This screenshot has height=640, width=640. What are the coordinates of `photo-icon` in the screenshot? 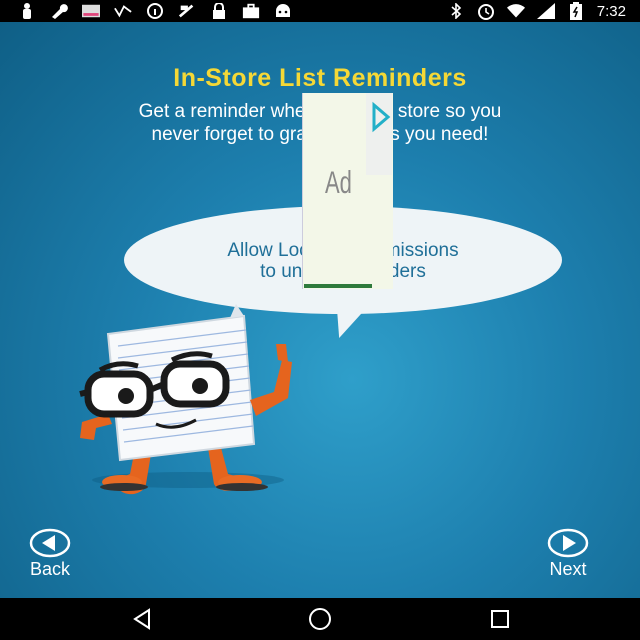 It's located at (91, 11).